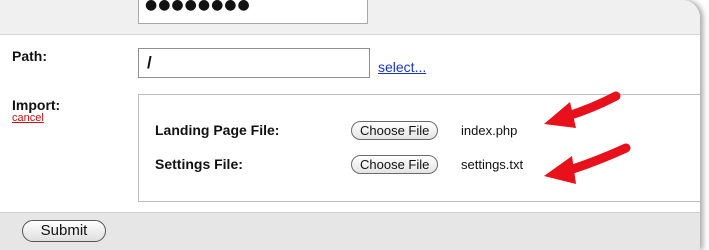  Describe the element at coordinates (64, 231) in the screenshot. I see `submit-button: Submit` at that location.